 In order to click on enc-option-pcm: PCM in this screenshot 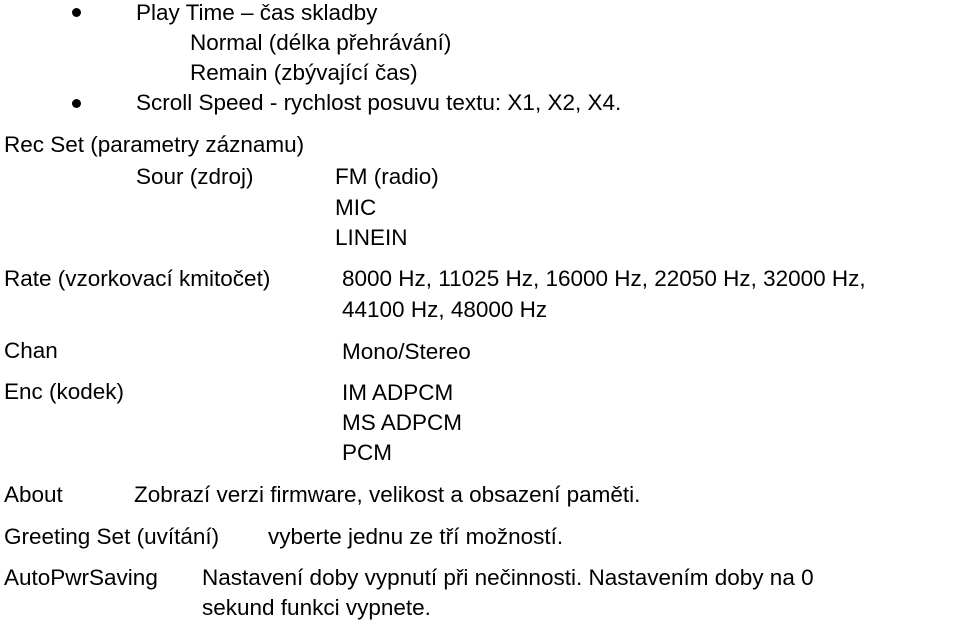, I will do `click(367, 452)`.